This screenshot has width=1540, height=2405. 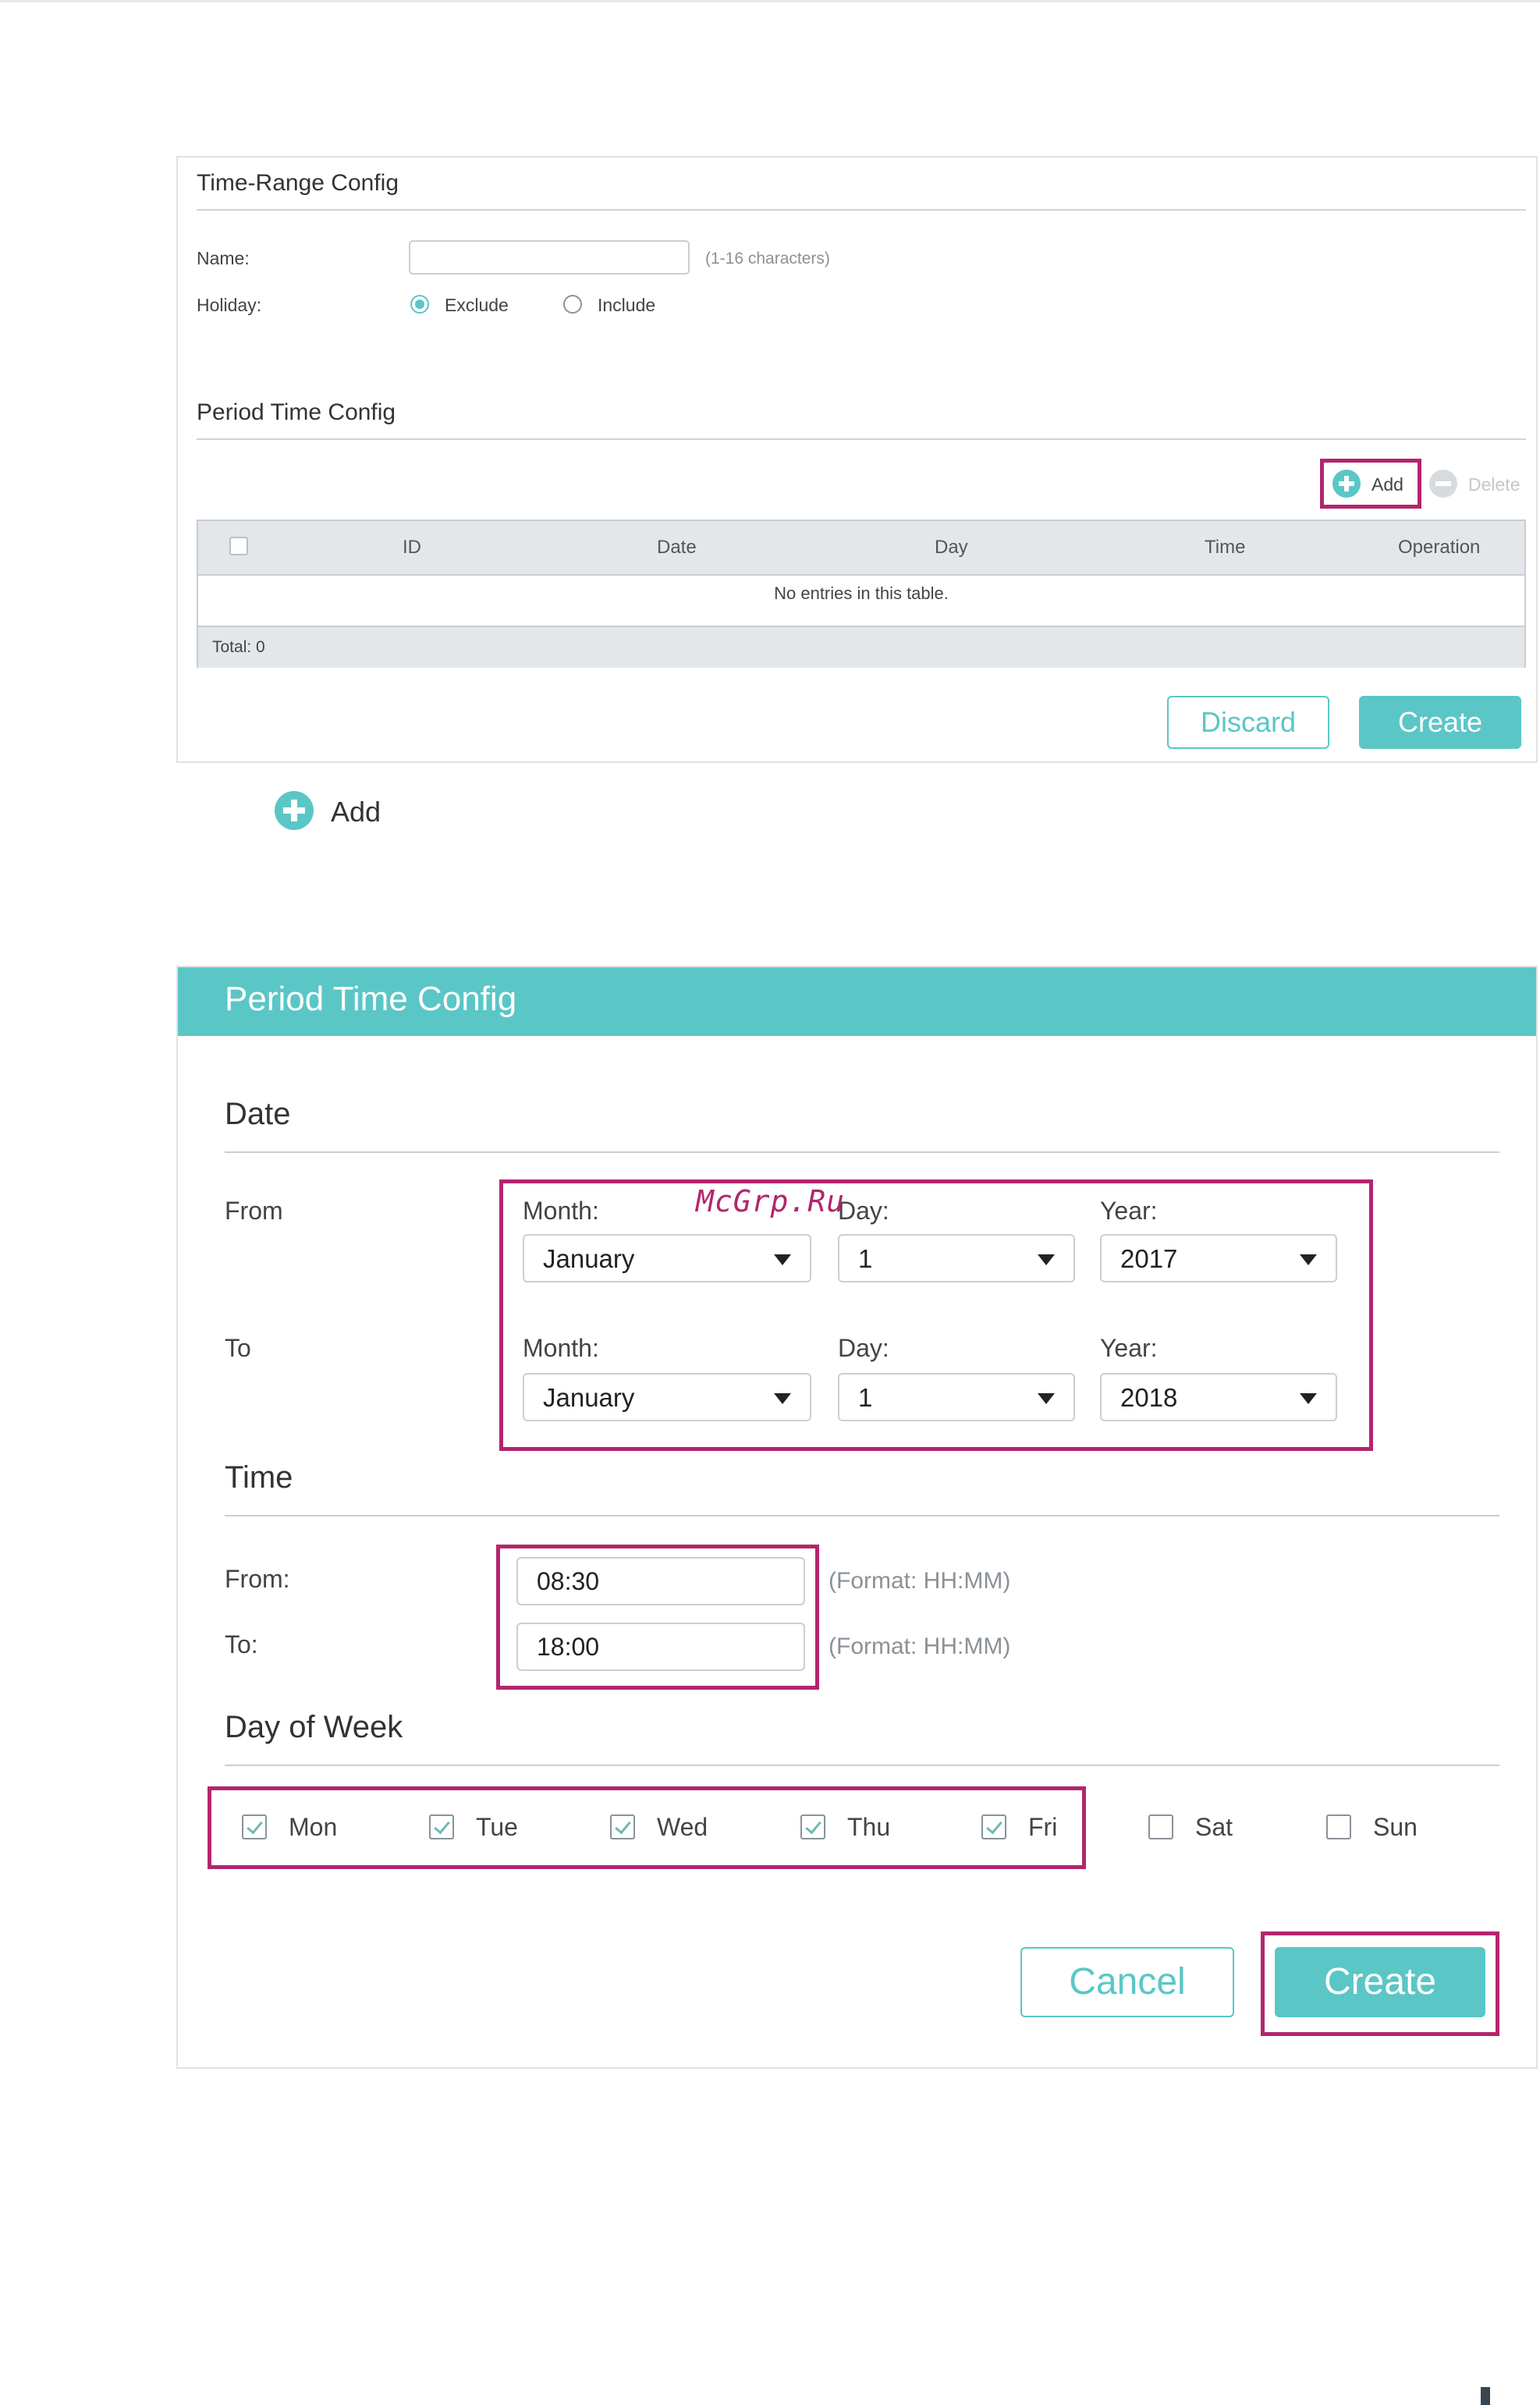 What do you see at coordinates (229, 305) in the screenshot?
I see `holiday-label: Holiday:` at bounding box center [229, 305].